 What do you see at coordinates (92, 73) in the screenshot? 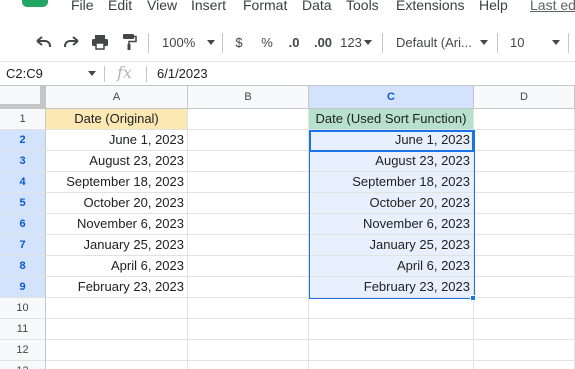
I see `chevron-down-icon` at bounding box center [92, 73].